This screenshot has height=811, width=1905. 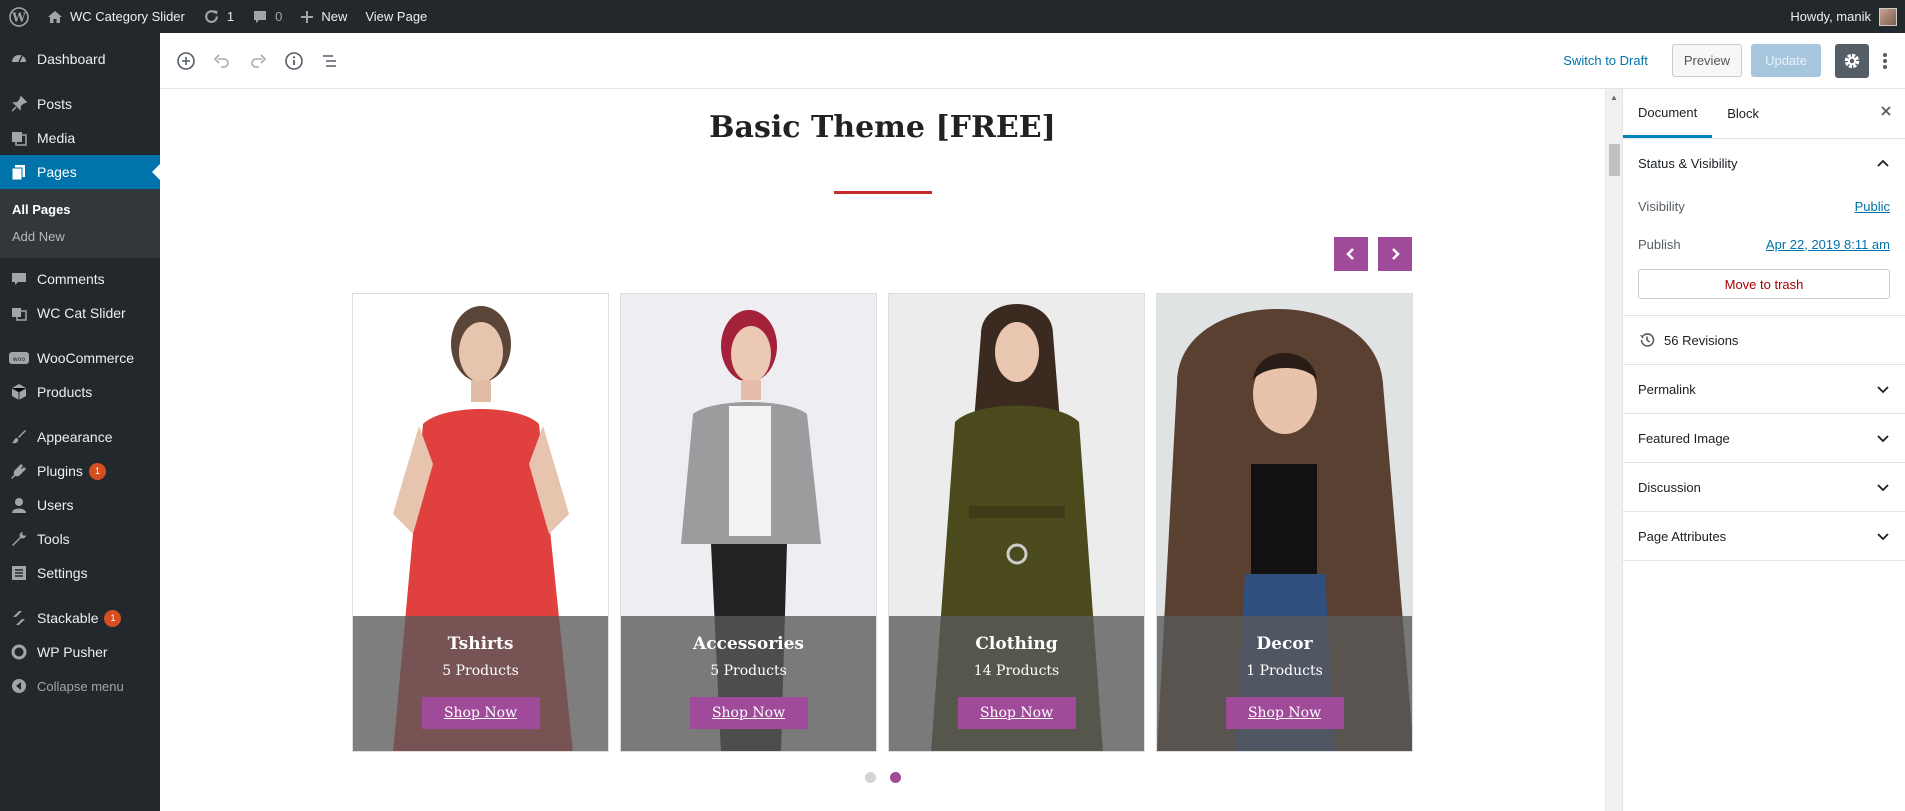 I want to click on tab-document: Document, so click(x=1668, y=113).